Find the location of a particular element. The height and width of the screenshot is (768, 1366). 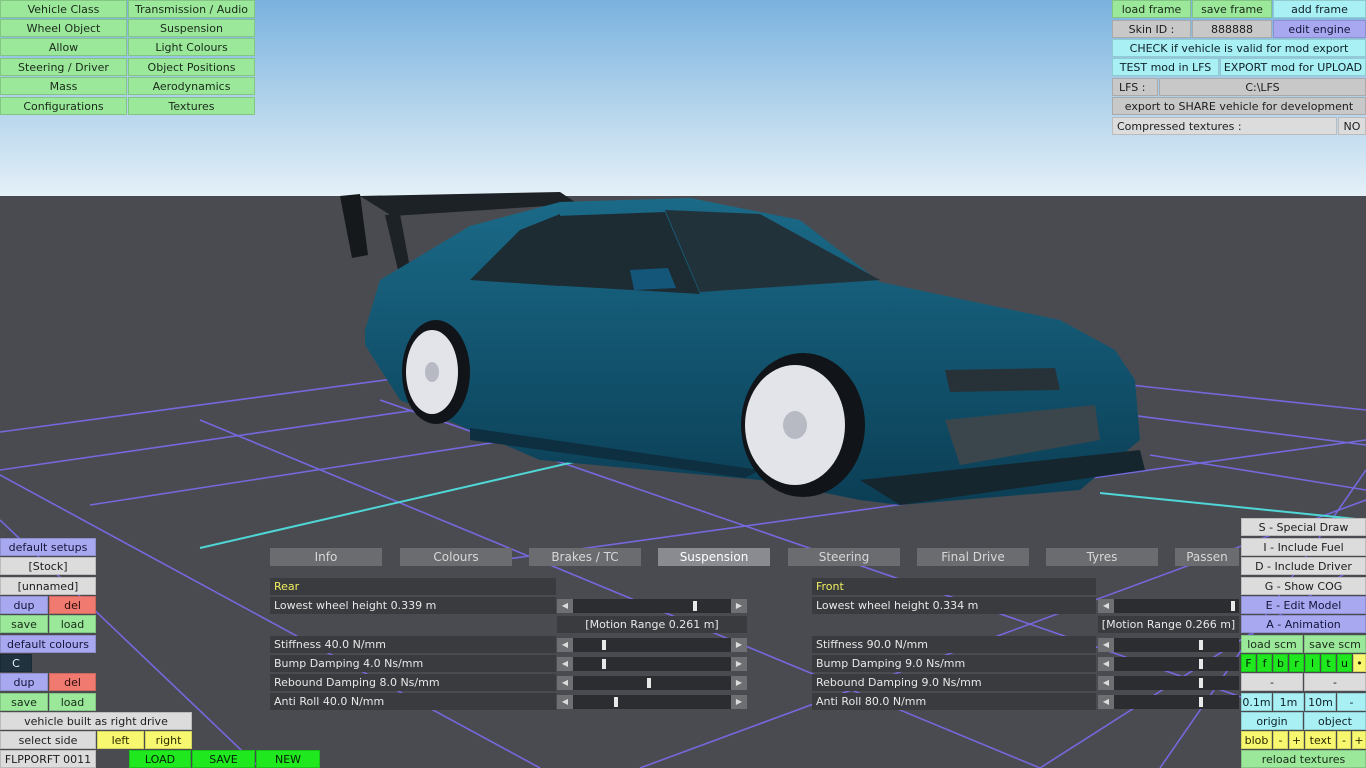

dup-setup-button: dup is located at coordinates (24, 605).